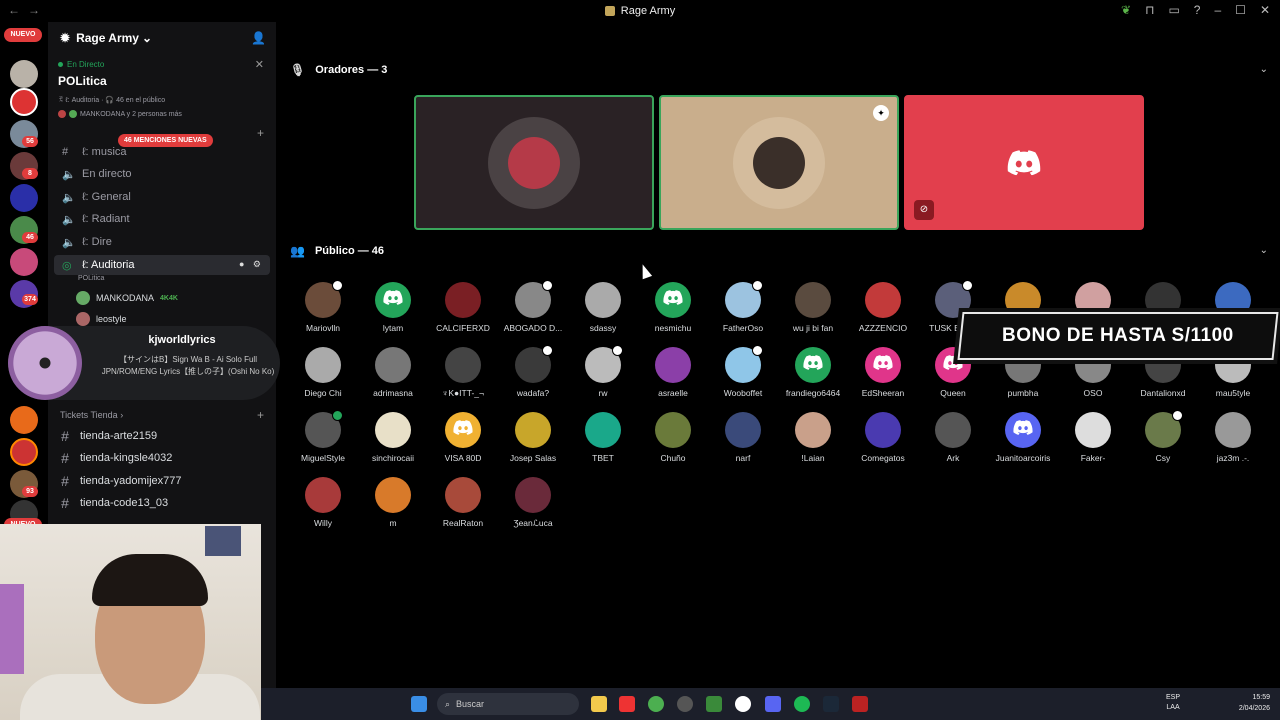  I want to click on audience-member: narf, so click(743, 437).